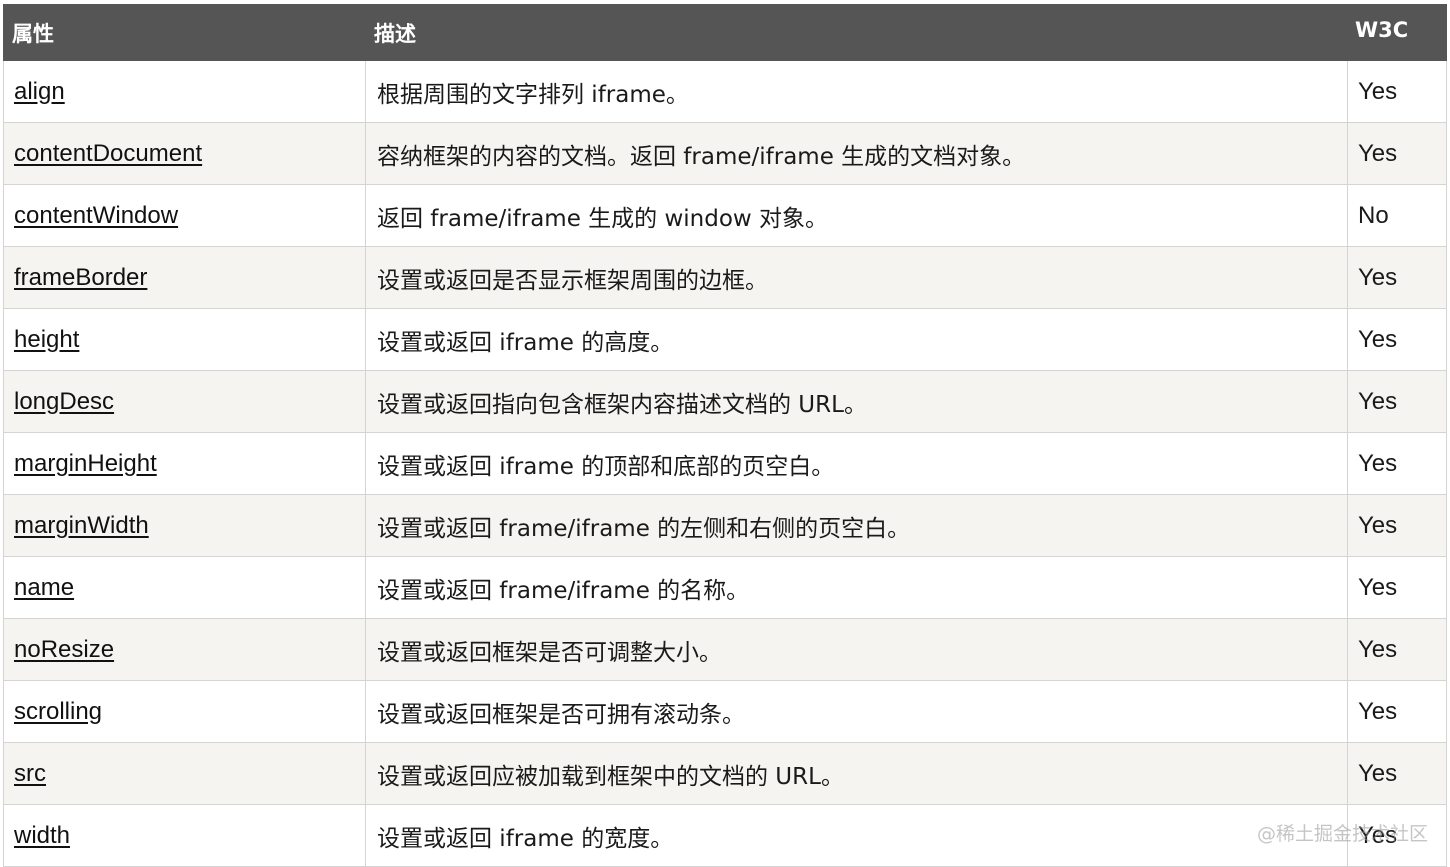  I want to click on property-link: marginWidth, so click(81, 525).